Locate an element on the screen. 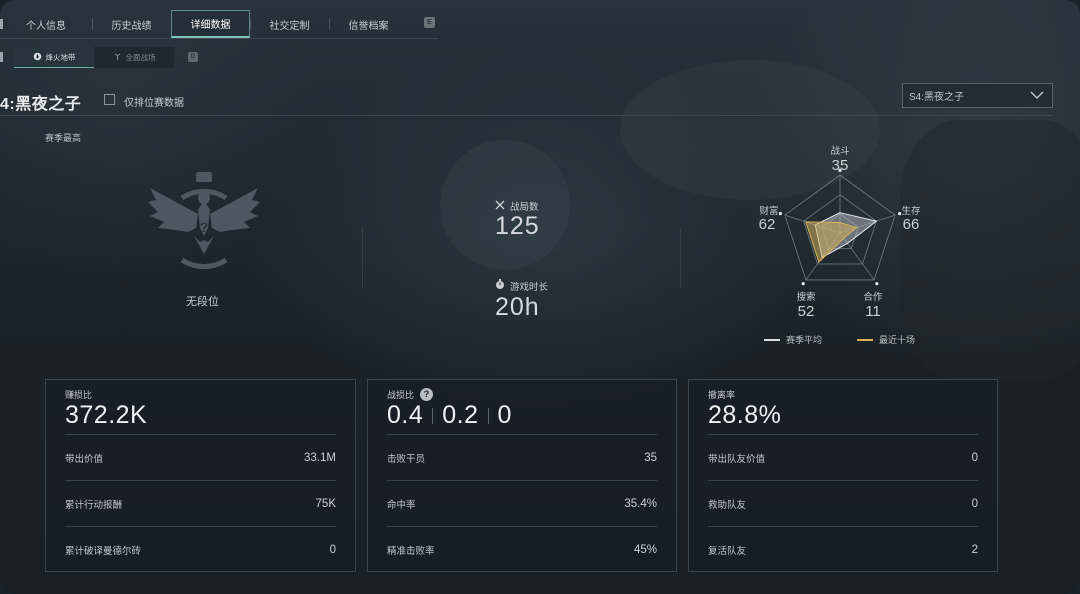 Image resolution: width=1080 pixels, height=594 pixels. subtab-hazard-zone: 烽火地带 is located at coordinates (54, 57).